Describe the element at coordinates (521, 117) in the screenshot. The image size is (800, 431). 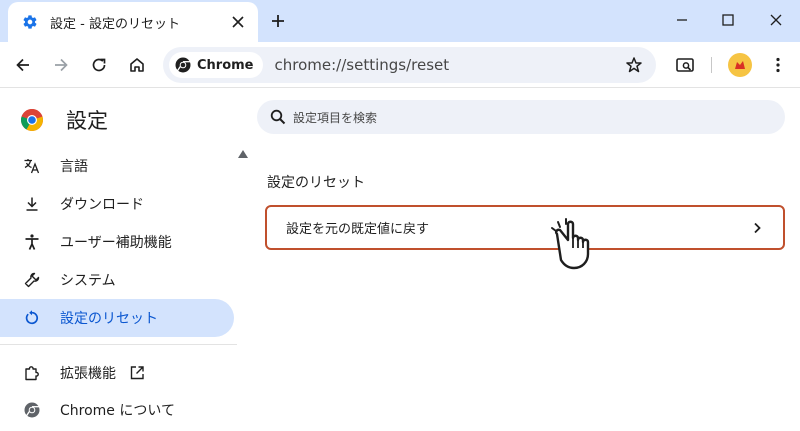
I see `settings-search: 設定項目を検索` at that location.